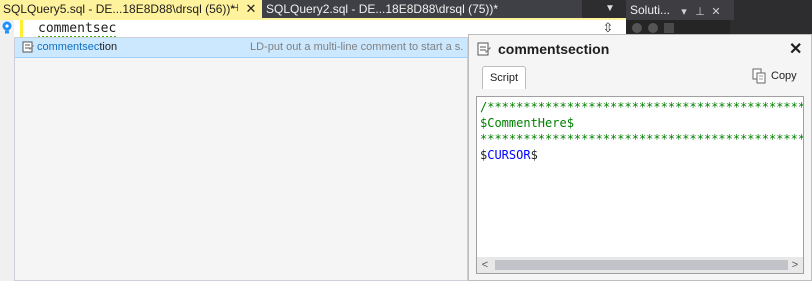 The image size is (812, 281). What do you see at coordinates (21, 28) in the screenshot?
I see `unsaved-change-bar` at bounding box center [21, 28].